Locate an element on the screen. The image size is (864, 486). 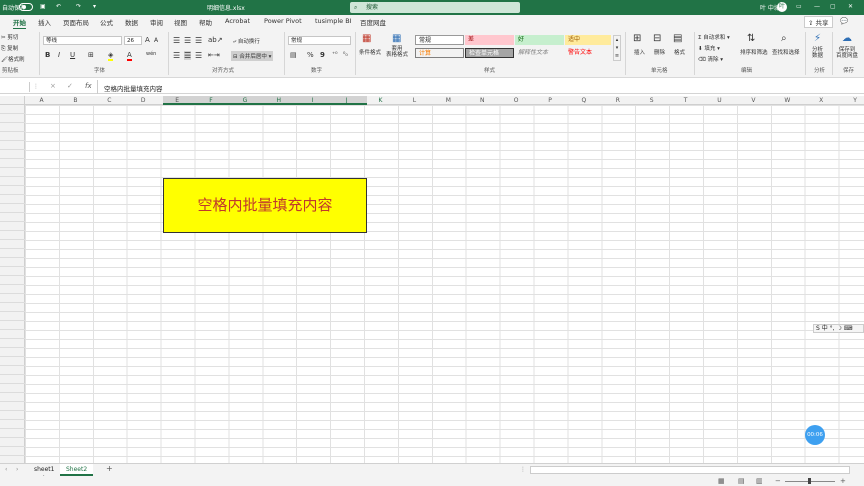
font-name-select: 等线 is located at coordinates (82, 40).